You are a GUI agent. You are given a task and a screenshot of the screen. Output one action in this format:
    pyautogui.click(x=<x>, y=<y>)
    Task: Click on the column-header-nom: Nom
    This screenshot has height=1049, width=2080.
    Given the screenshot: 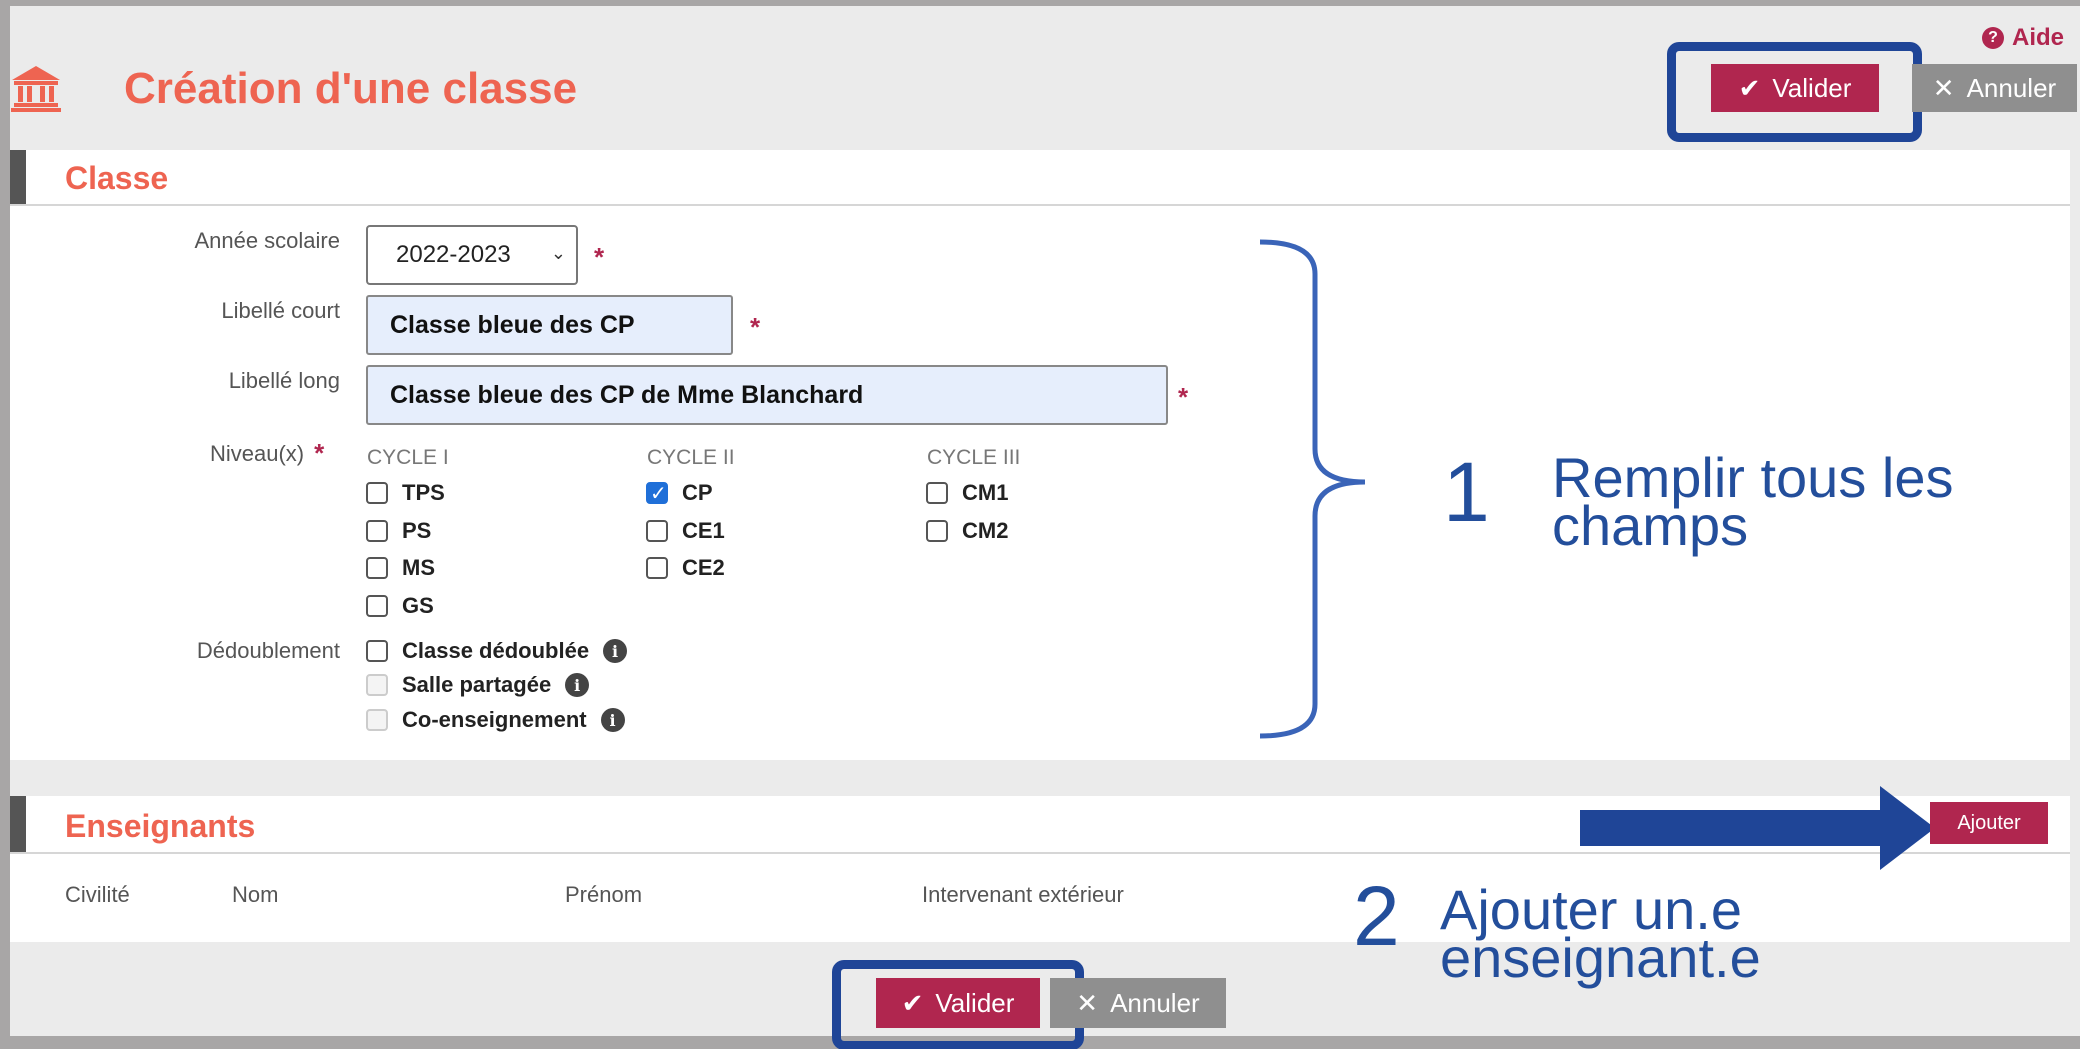 What is the action you would take?
    pyautogui.click(x=255, y=894)
    